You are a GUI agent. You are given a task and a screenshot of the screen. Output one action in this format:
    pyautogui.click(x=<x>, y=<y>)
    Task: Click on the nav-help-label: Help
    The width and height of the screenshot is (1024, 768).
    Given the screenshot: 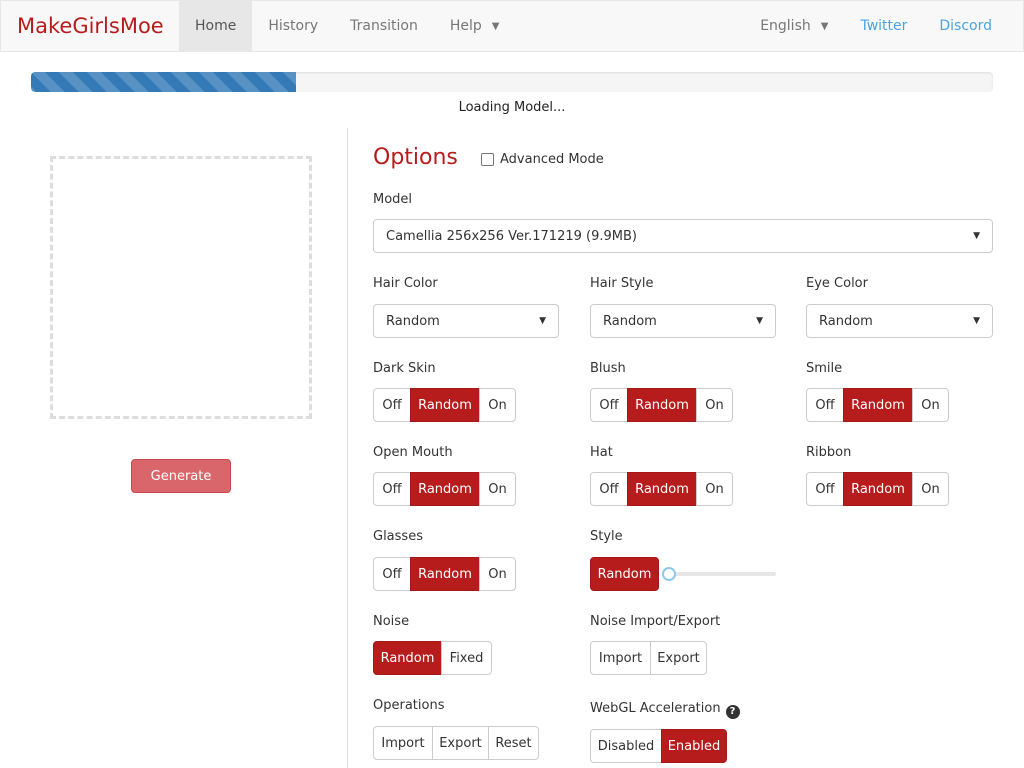 What is the action you would take?
    pyautogui.click(x=465, y=26)
    